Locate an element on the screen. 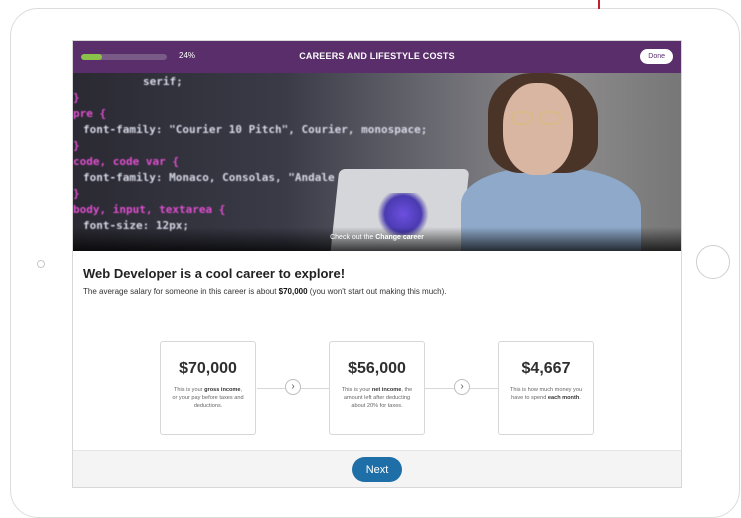 The width and height of the screenshot is (741, 518). caption-text: Check out the is located at coordinates (353, 237).